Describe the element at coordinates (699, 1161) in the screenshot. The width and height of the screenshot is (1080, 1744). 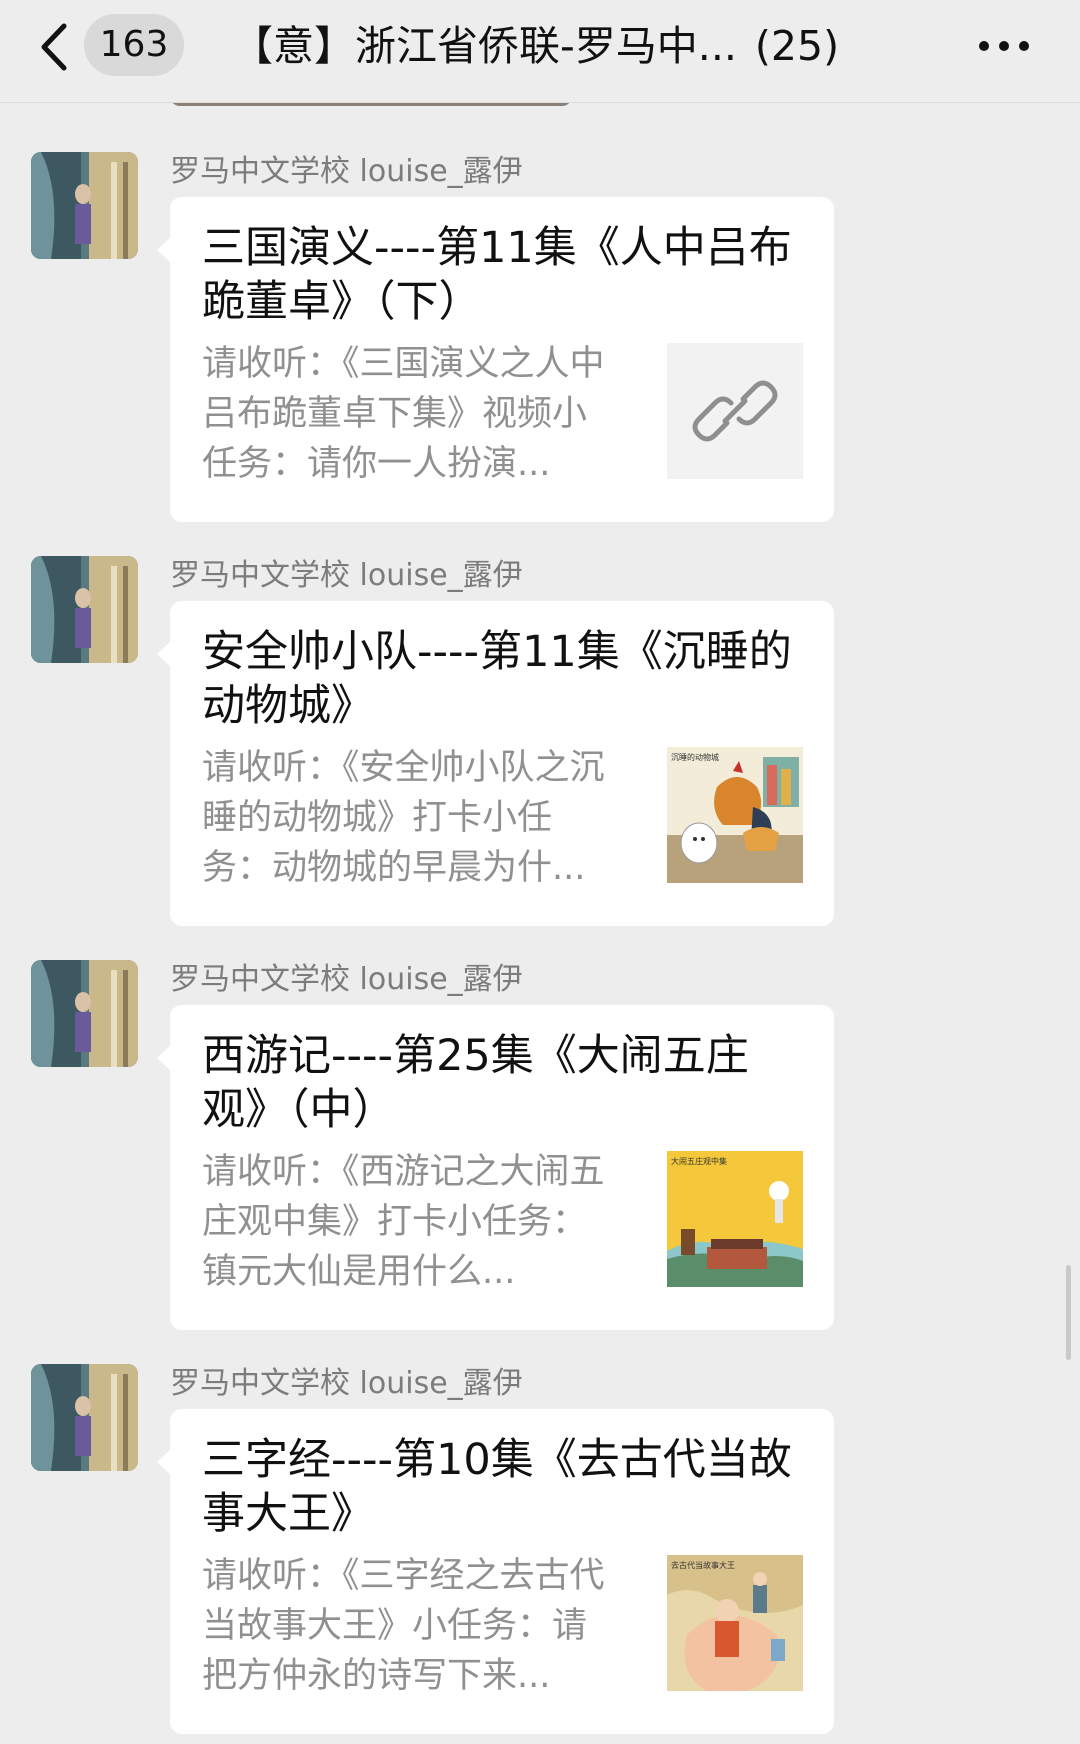
I see `thumb-caption: 大闹五庄观中集` at that location.